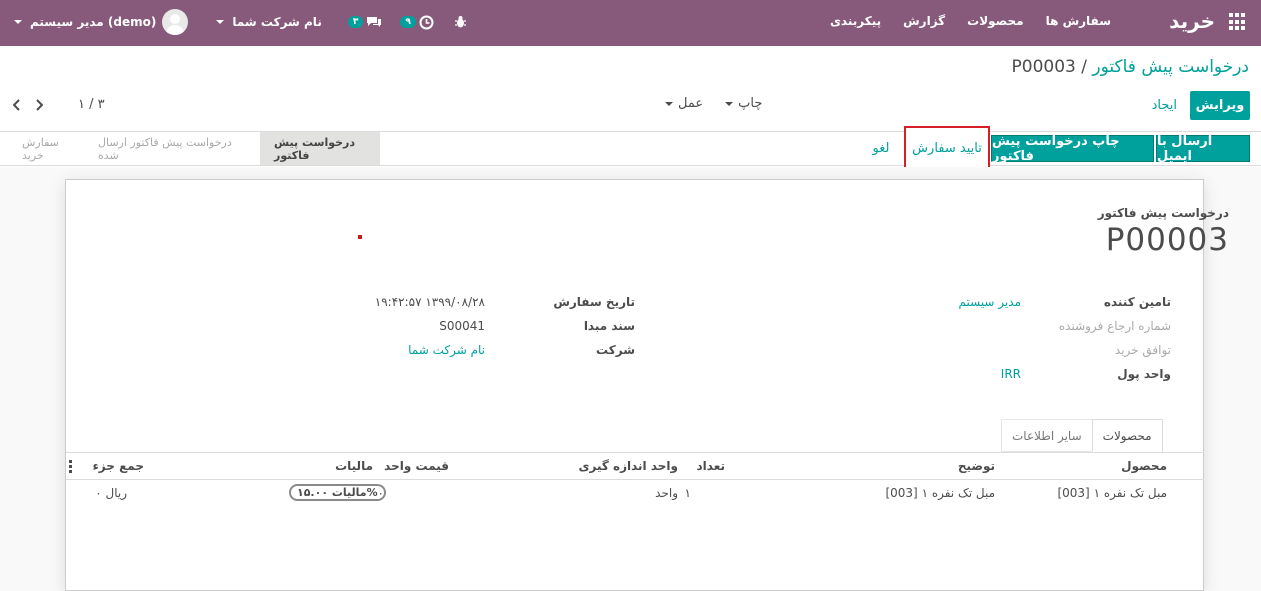  What do you see at coordinates (635, 479) in the screenshot?
I see `table-header-border` at bounding box center [635, 479].